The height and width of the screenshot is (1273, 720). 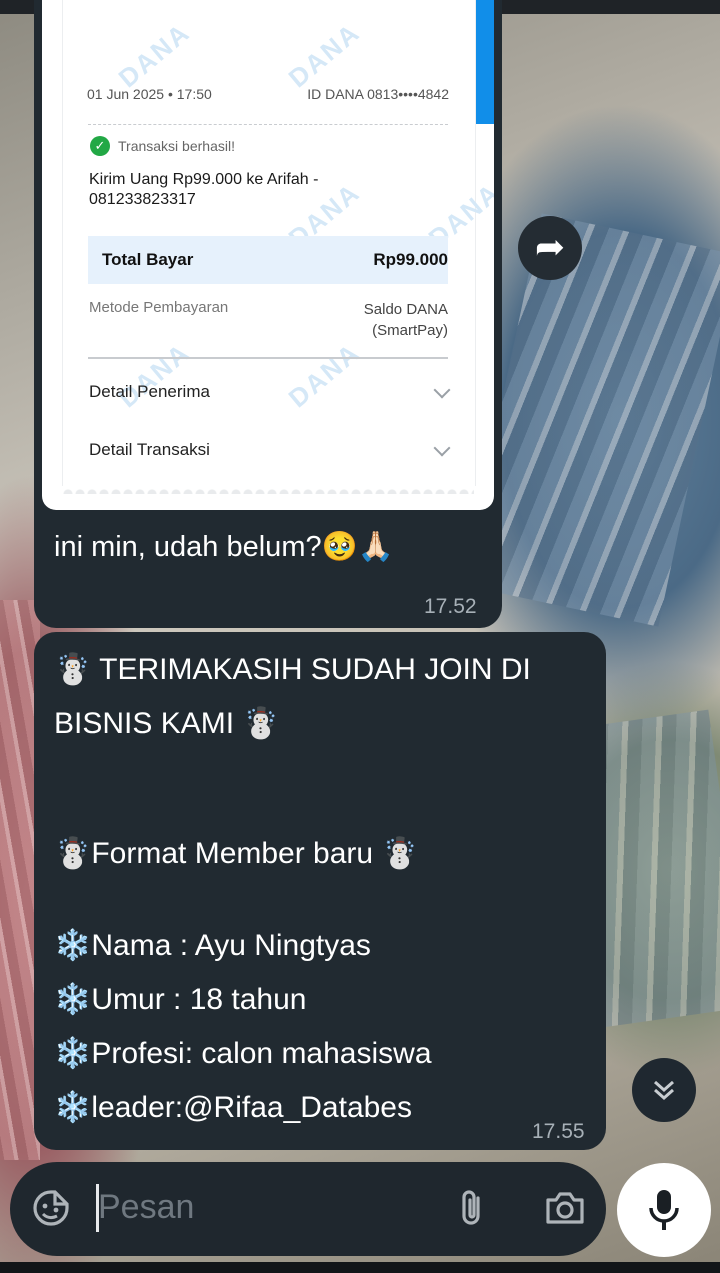 What do you see at coordinates (236, 853) in the screenshot?
I see `message-line: ☃️Format Member baru ☃️` at bounding box center [236, 853].